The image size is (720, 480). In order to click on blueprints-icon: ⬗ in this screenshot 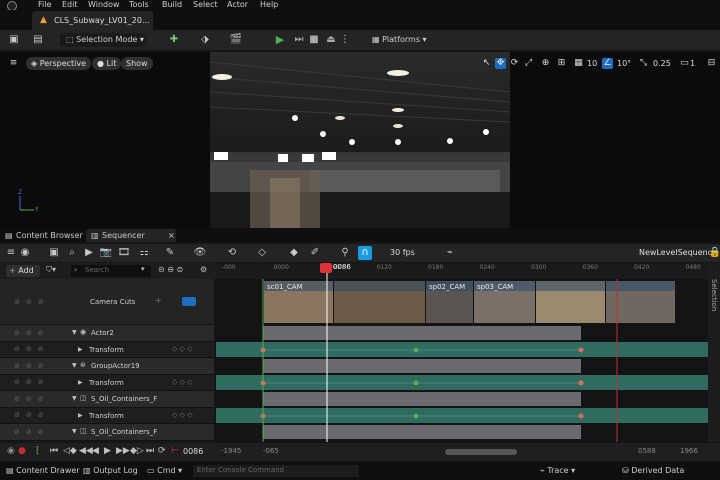, I will do `click(205, 40)`.